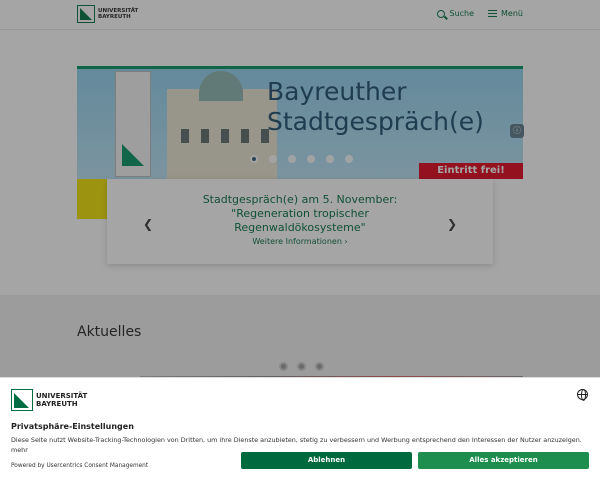 This screenshot has width=600, height=480. Describe the element at coordinates (503, 460) in the screenshot. I see `accept-all-button: Alles akzeptieren` at that location.